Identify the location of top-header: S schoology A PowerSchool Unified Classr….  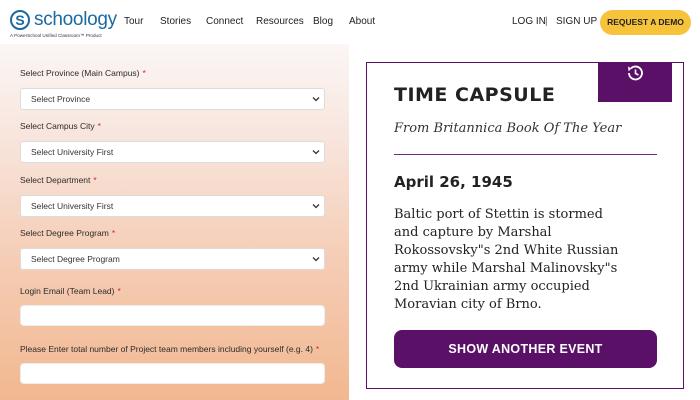
(350, 22).